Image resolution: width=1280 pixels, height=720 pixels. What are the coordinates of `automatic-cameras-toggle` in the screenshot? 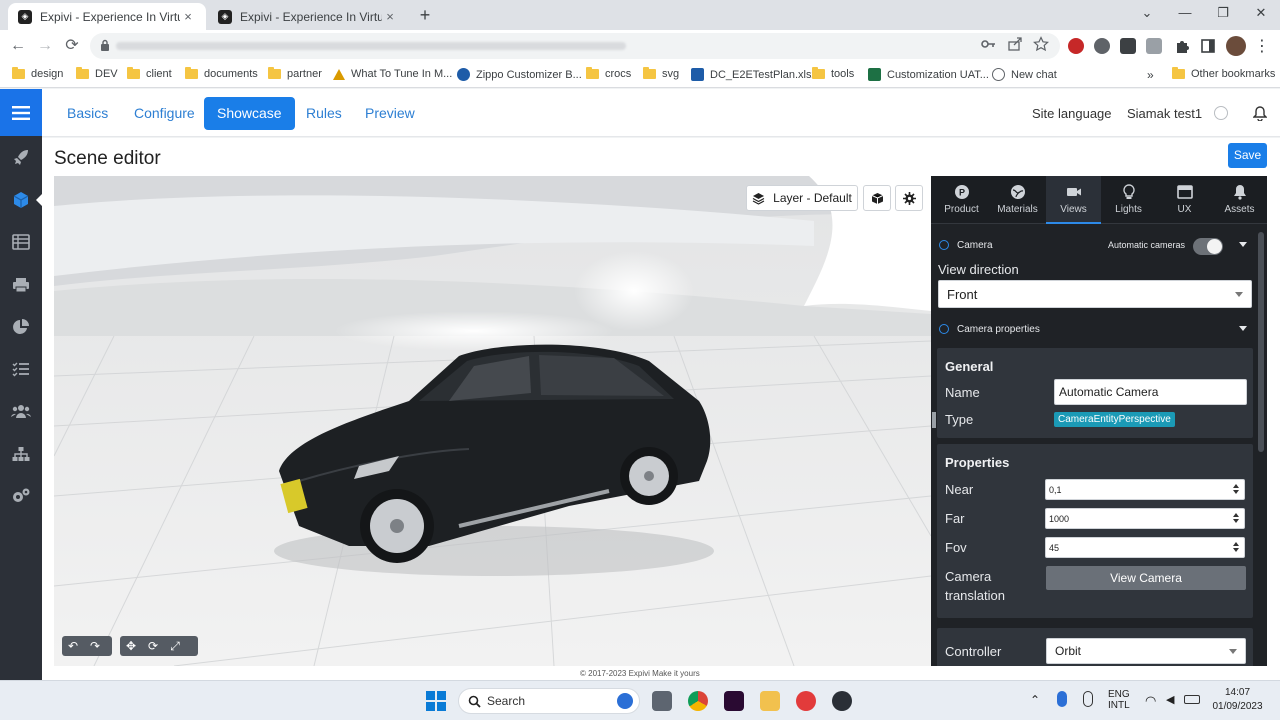 It's located at (1208, 246).